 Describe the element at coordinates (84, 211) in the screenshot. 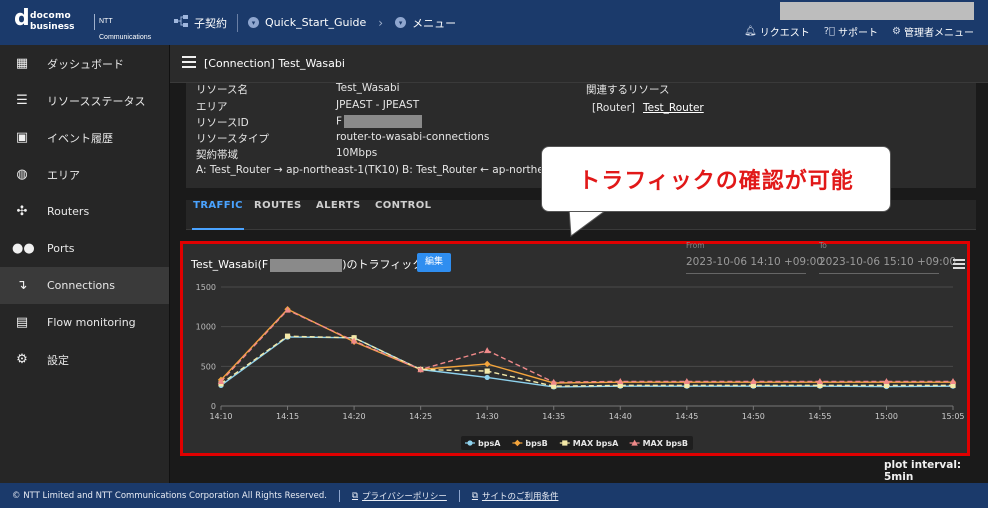

I see `sidebar-item-routers: ✣ Routers` at that location.